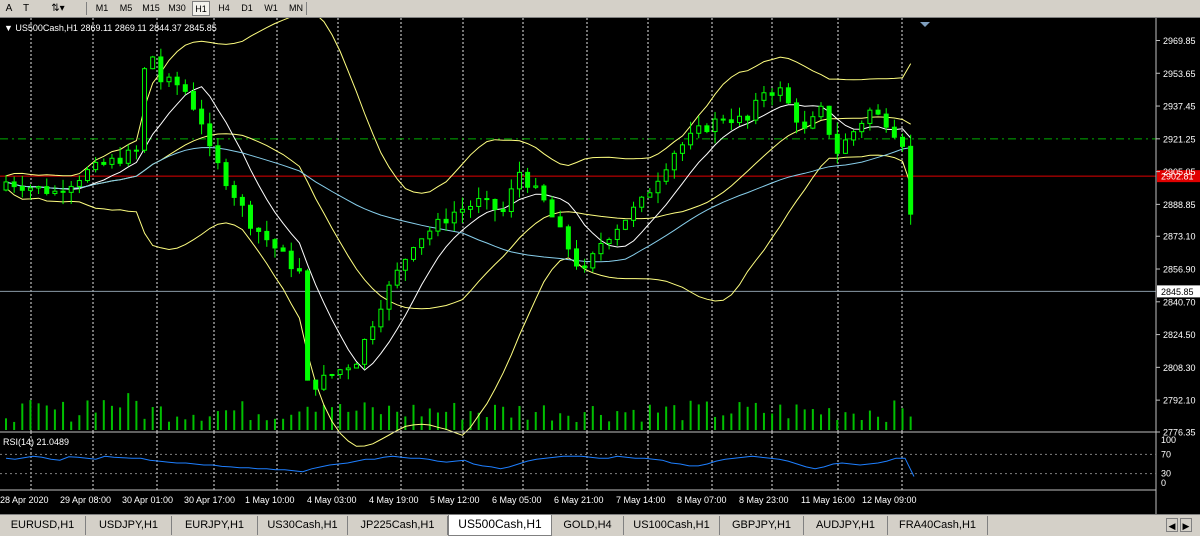 The width and height of the screenshot is (1200, 536). What do you see at coordinates (579, 500) in the screenshot?
I see `time-axis-label: 6 May 21:00` at bounding box center [579, 500].